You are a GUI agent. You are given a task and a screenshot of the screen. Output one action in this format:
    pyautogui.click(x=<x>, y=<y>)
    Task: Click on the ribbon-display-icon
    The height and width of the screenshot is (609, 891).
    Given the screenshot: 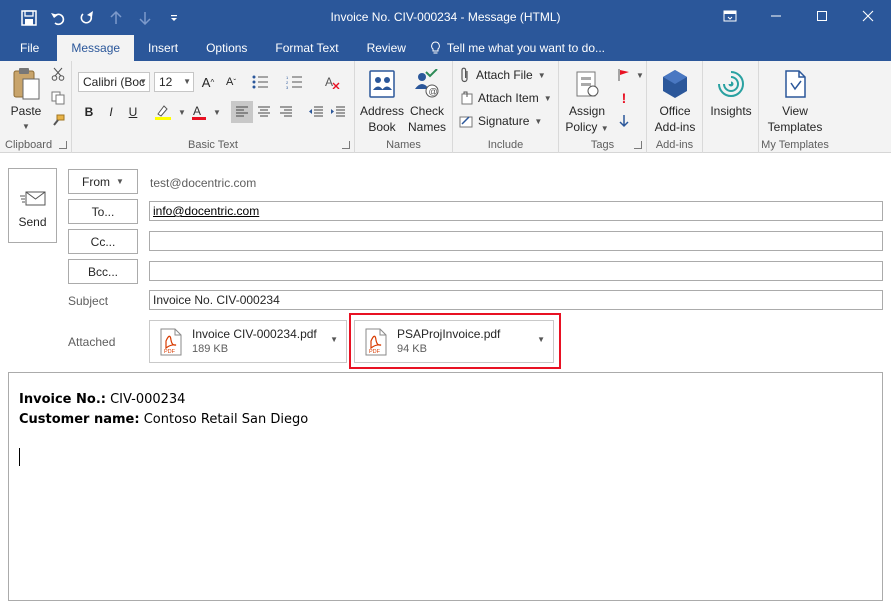 What is the action you would take?
    pyautogui.click(x=730, y=15)
    